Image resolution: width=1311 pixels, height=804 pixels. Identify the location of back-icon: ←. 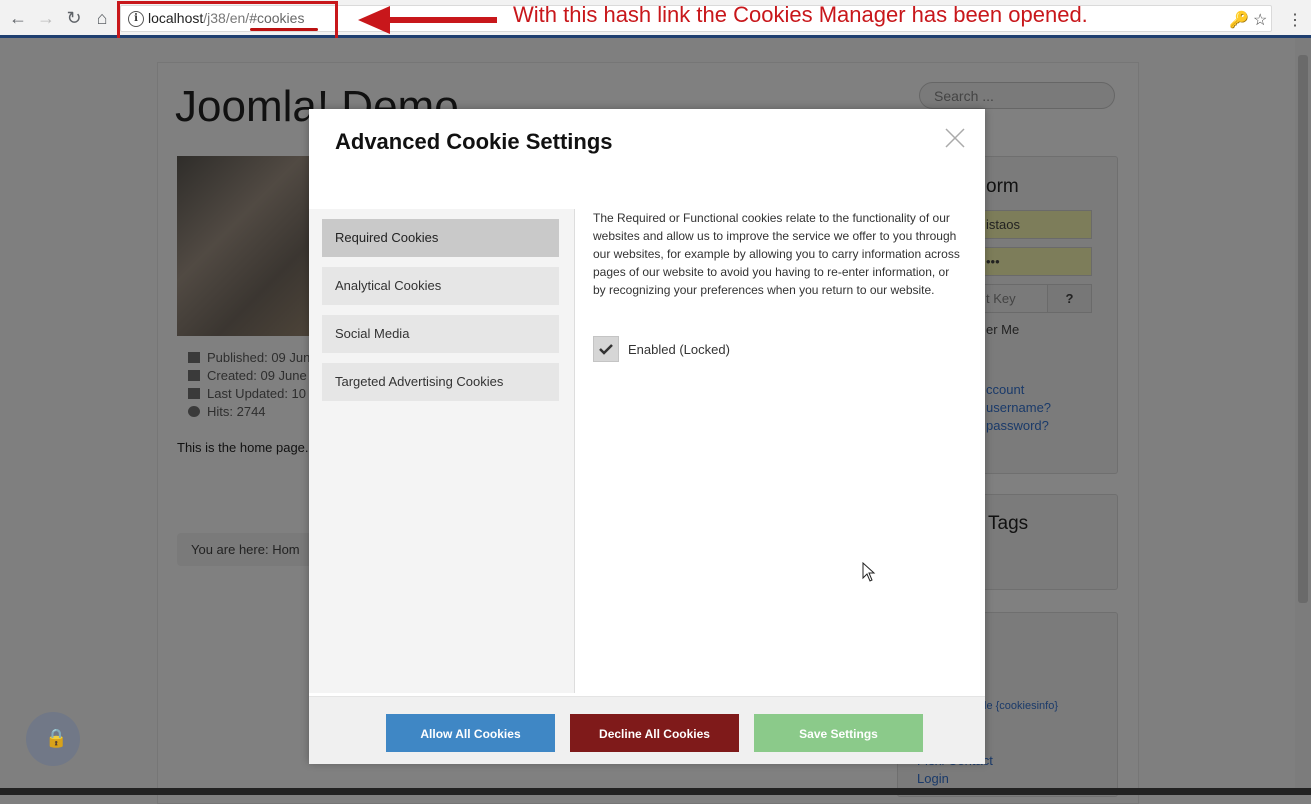
(18, 18).